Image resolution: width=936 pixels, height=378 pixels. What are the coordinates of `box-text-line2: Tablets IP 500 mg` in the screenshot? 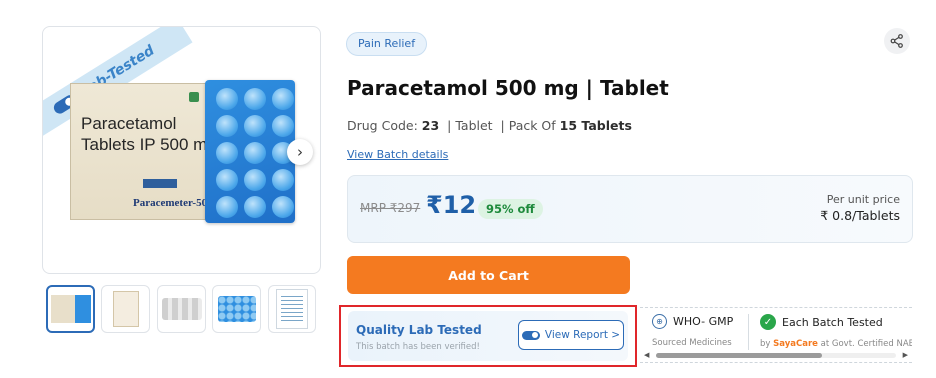 It's located at (149, 144).